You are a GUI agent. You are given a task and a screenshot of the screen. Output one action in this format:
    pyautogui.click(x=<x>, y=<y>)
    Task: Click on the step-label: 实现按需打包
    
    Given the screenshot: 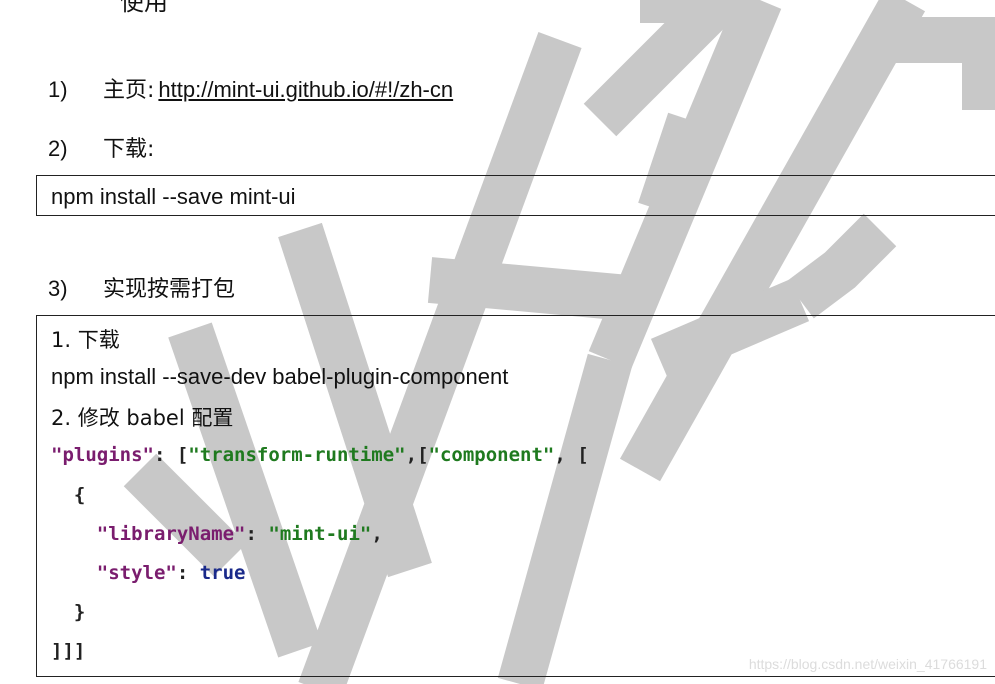 What is the action you would take?
    pyautogui.click(x=169, y=289)
    